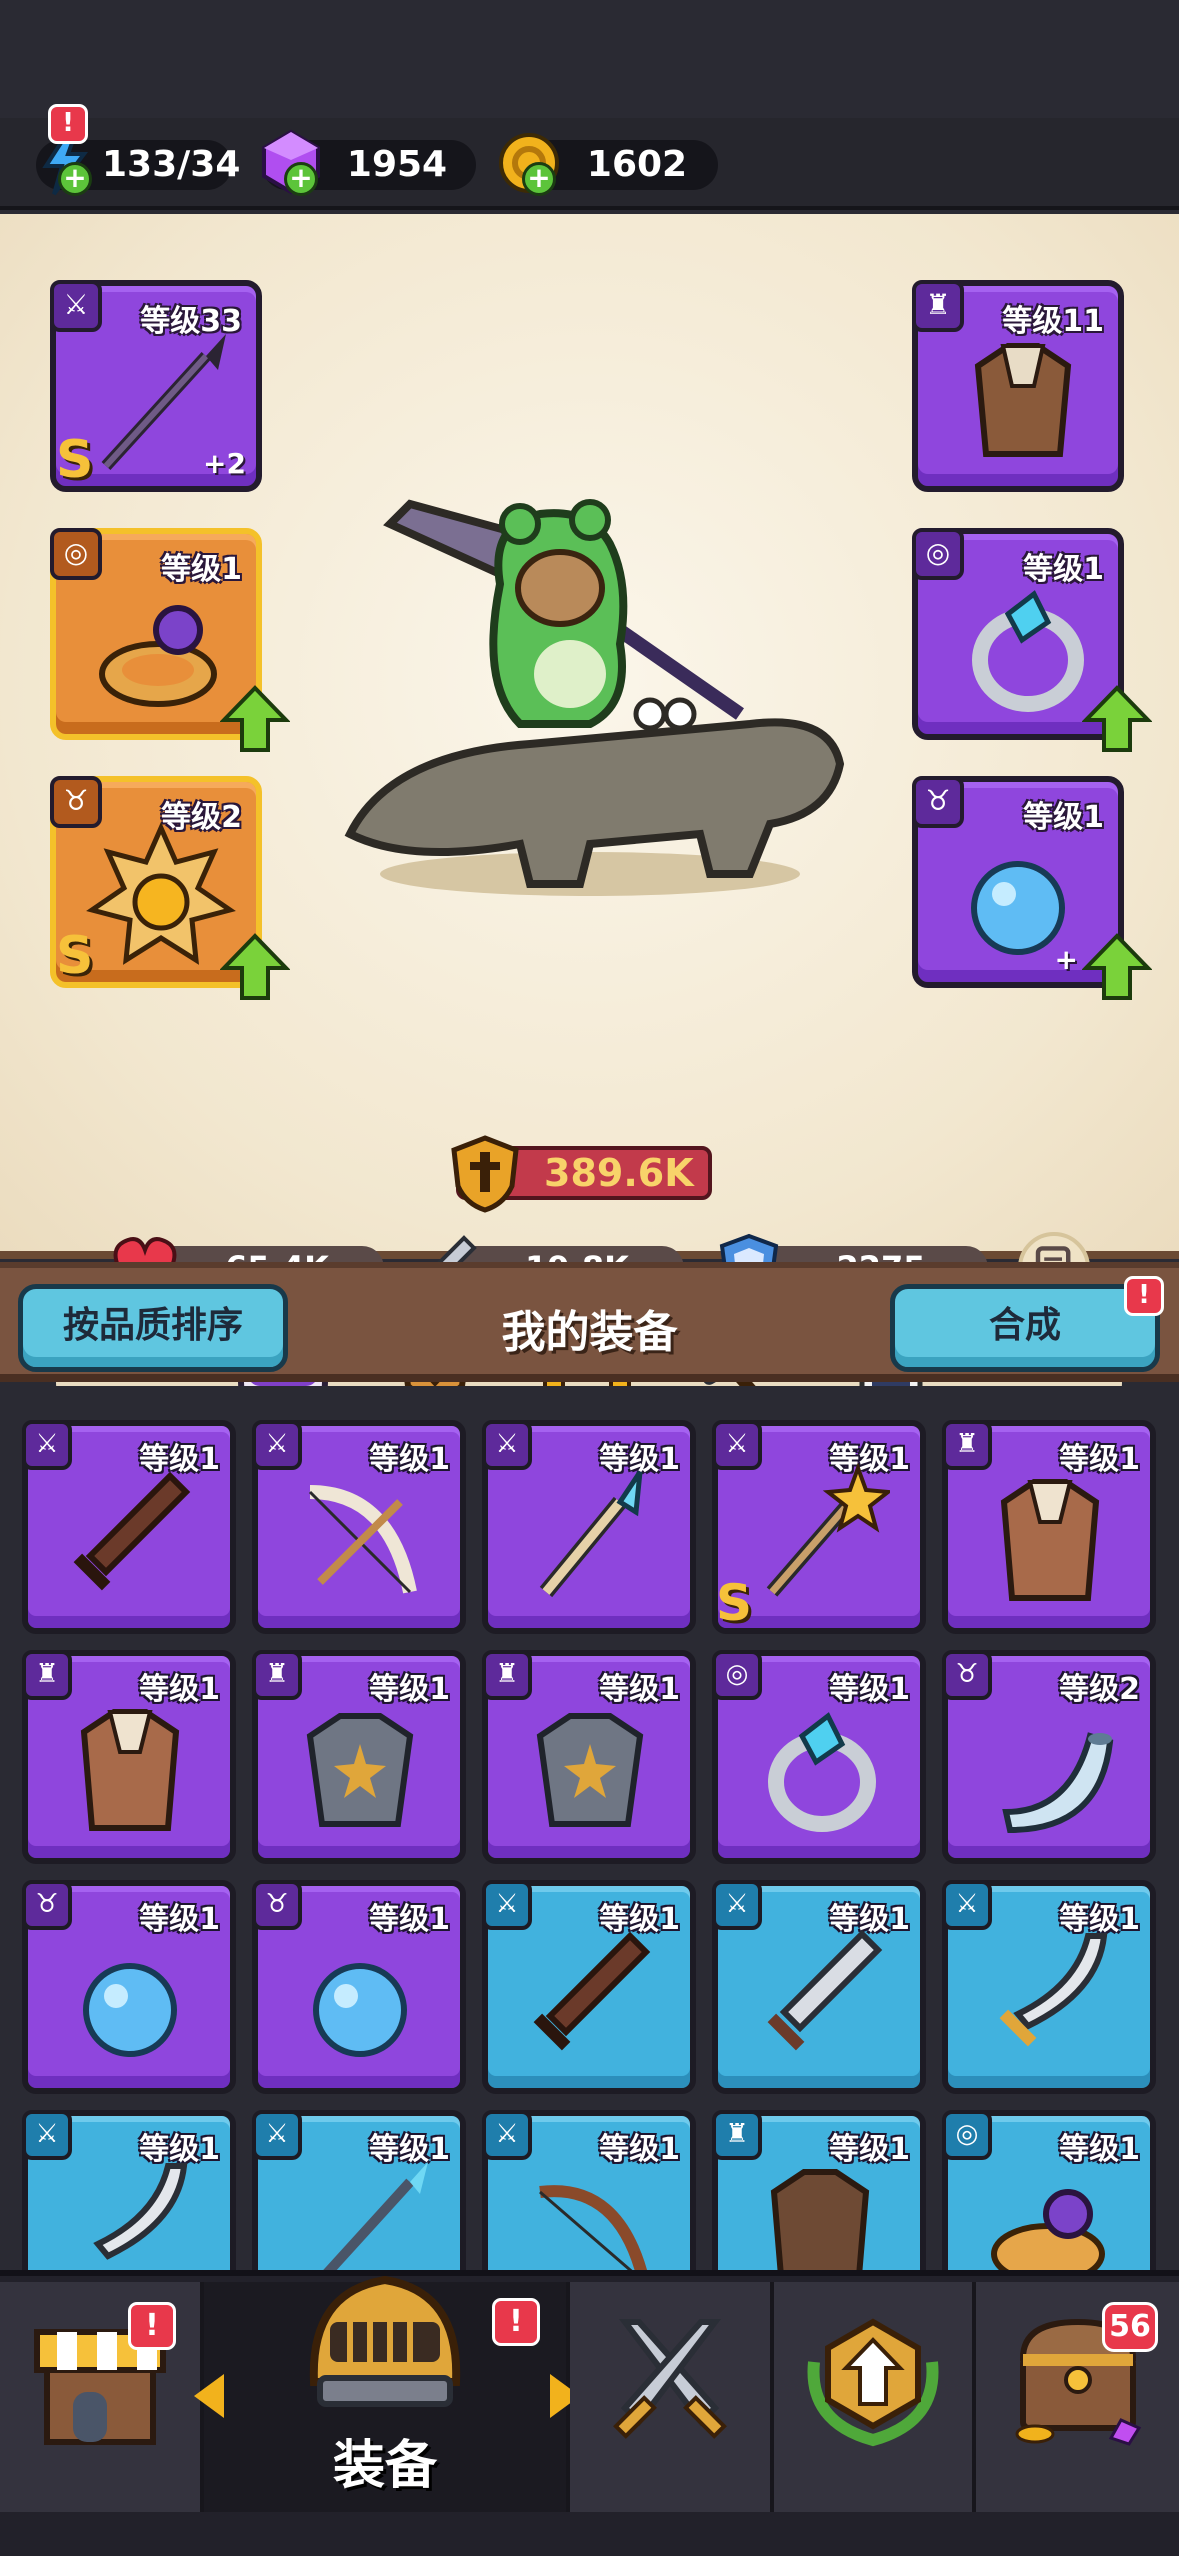  I want to click on equipment-header: 按品质排序 我的装备 合成 !, so click(589, 1322).